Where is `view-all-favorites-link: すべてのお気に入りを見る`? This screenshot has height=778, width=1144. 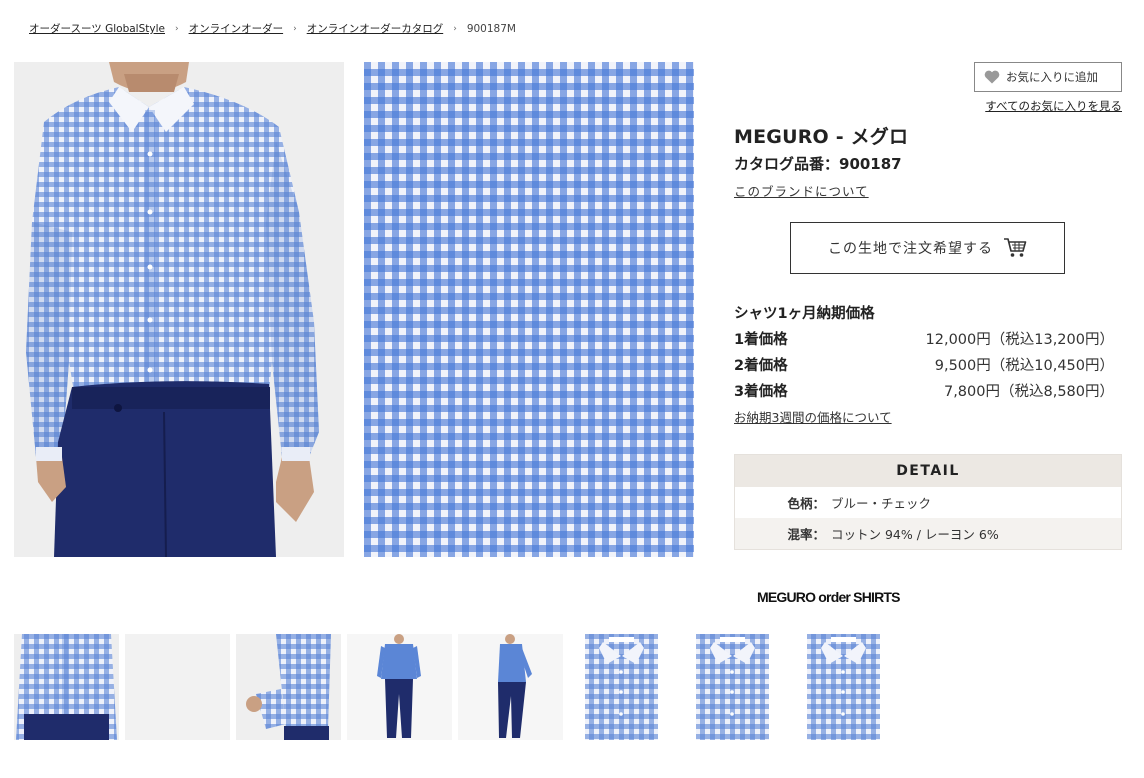
view-all-favorites-link: すべてのお気に入りを見る is located at coordinates (1053, 106).